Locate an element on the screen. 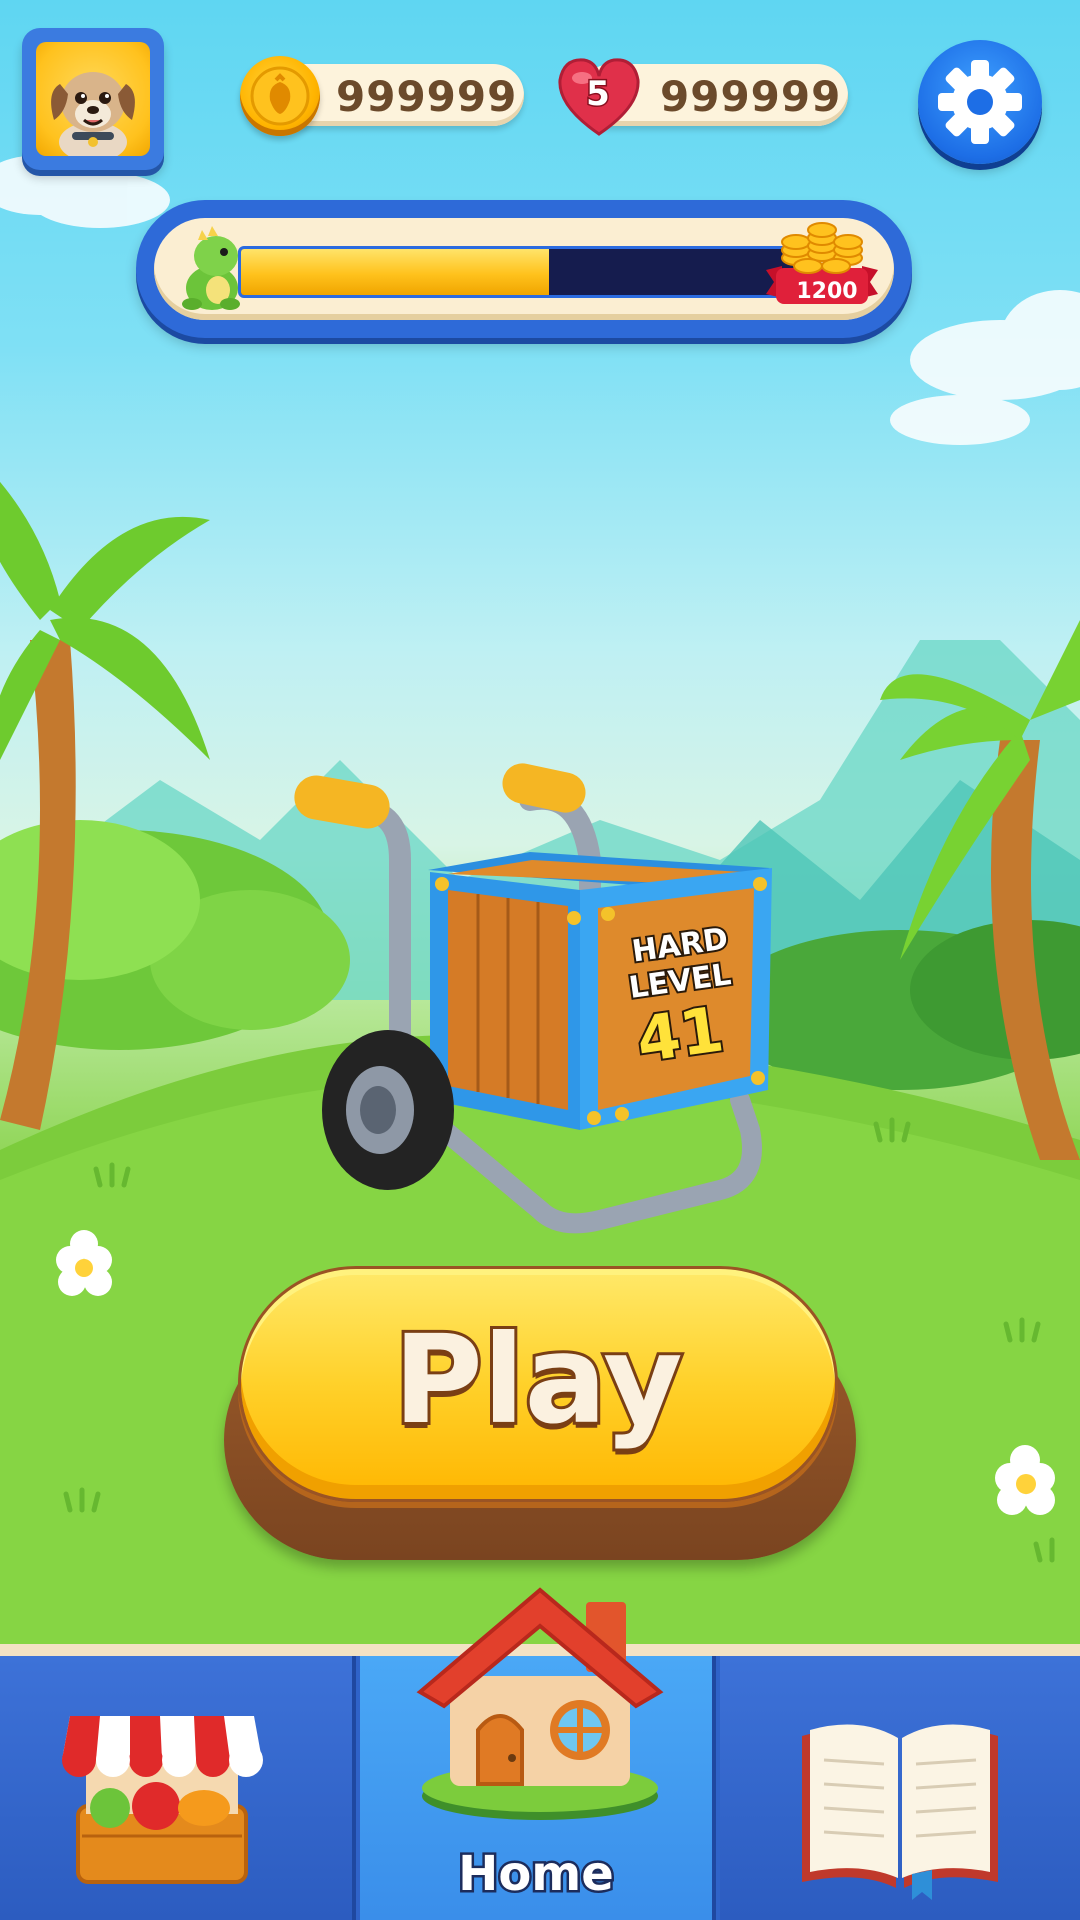 The image size is (1080, 1920). house-icon is located at coordinates (540, 1703).